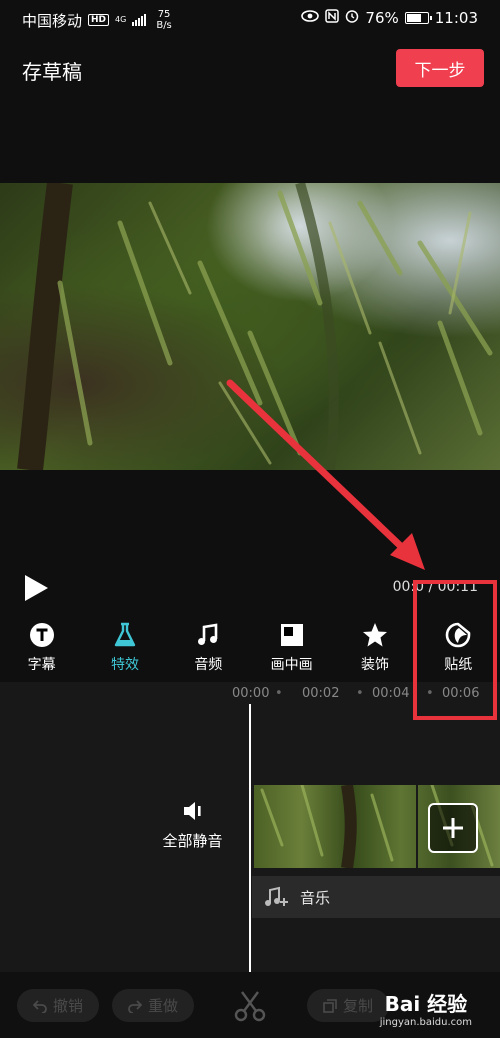 Image resolution: width=500 pixels, height=1038 pixels. I want to click on save-draft-button: 存草稿, so click(52, 70).